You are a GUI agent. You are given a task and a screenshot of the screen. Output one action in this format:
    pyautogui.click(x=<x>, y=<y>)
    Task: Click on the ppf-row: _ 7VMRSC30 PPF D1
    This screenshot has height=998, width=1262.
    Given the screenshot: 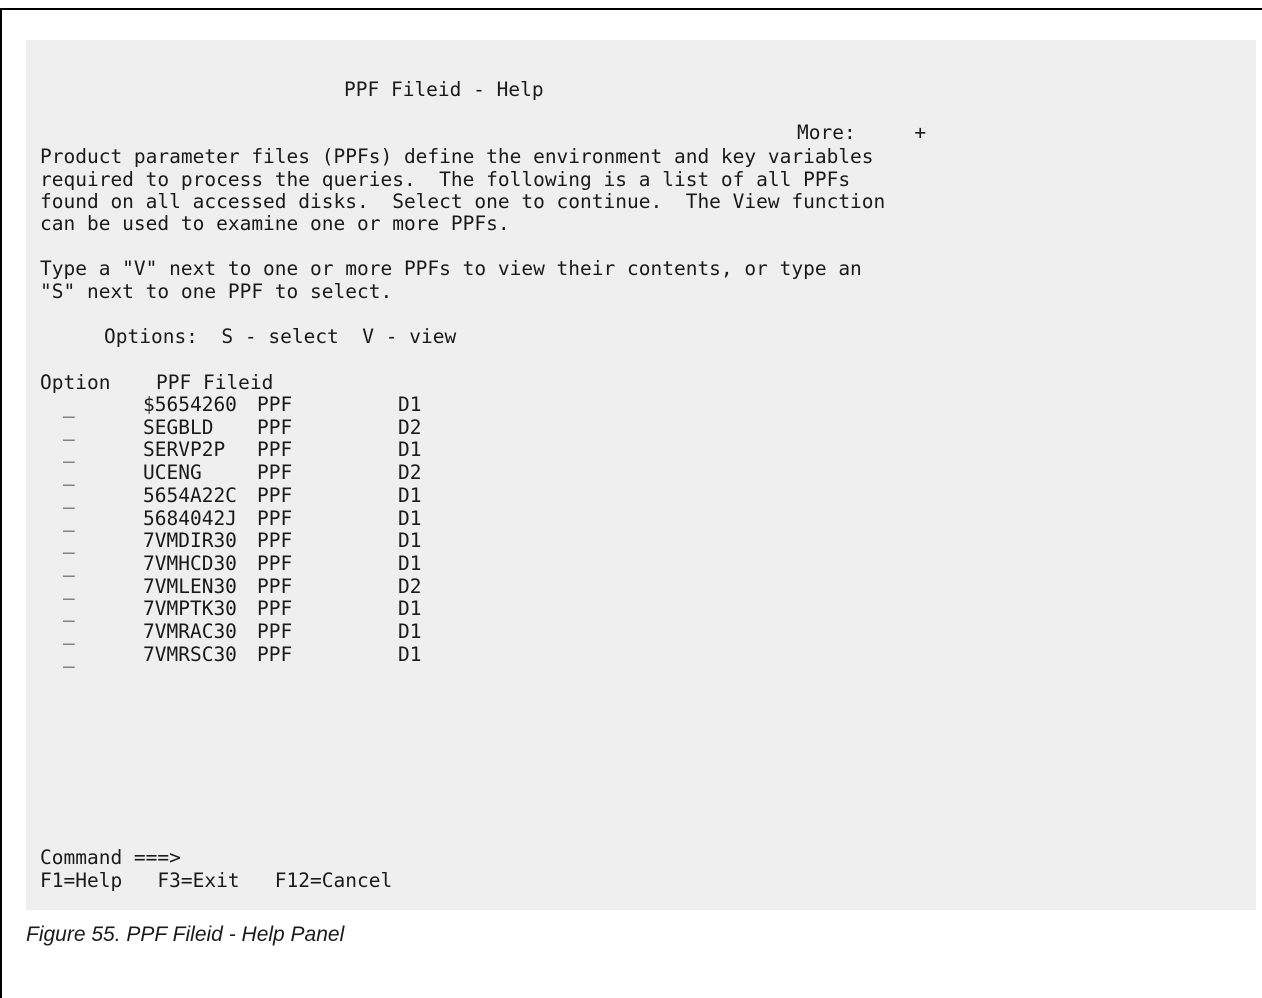 What is the action you would take?
    pyautogui.click(x=276, y=655)
    